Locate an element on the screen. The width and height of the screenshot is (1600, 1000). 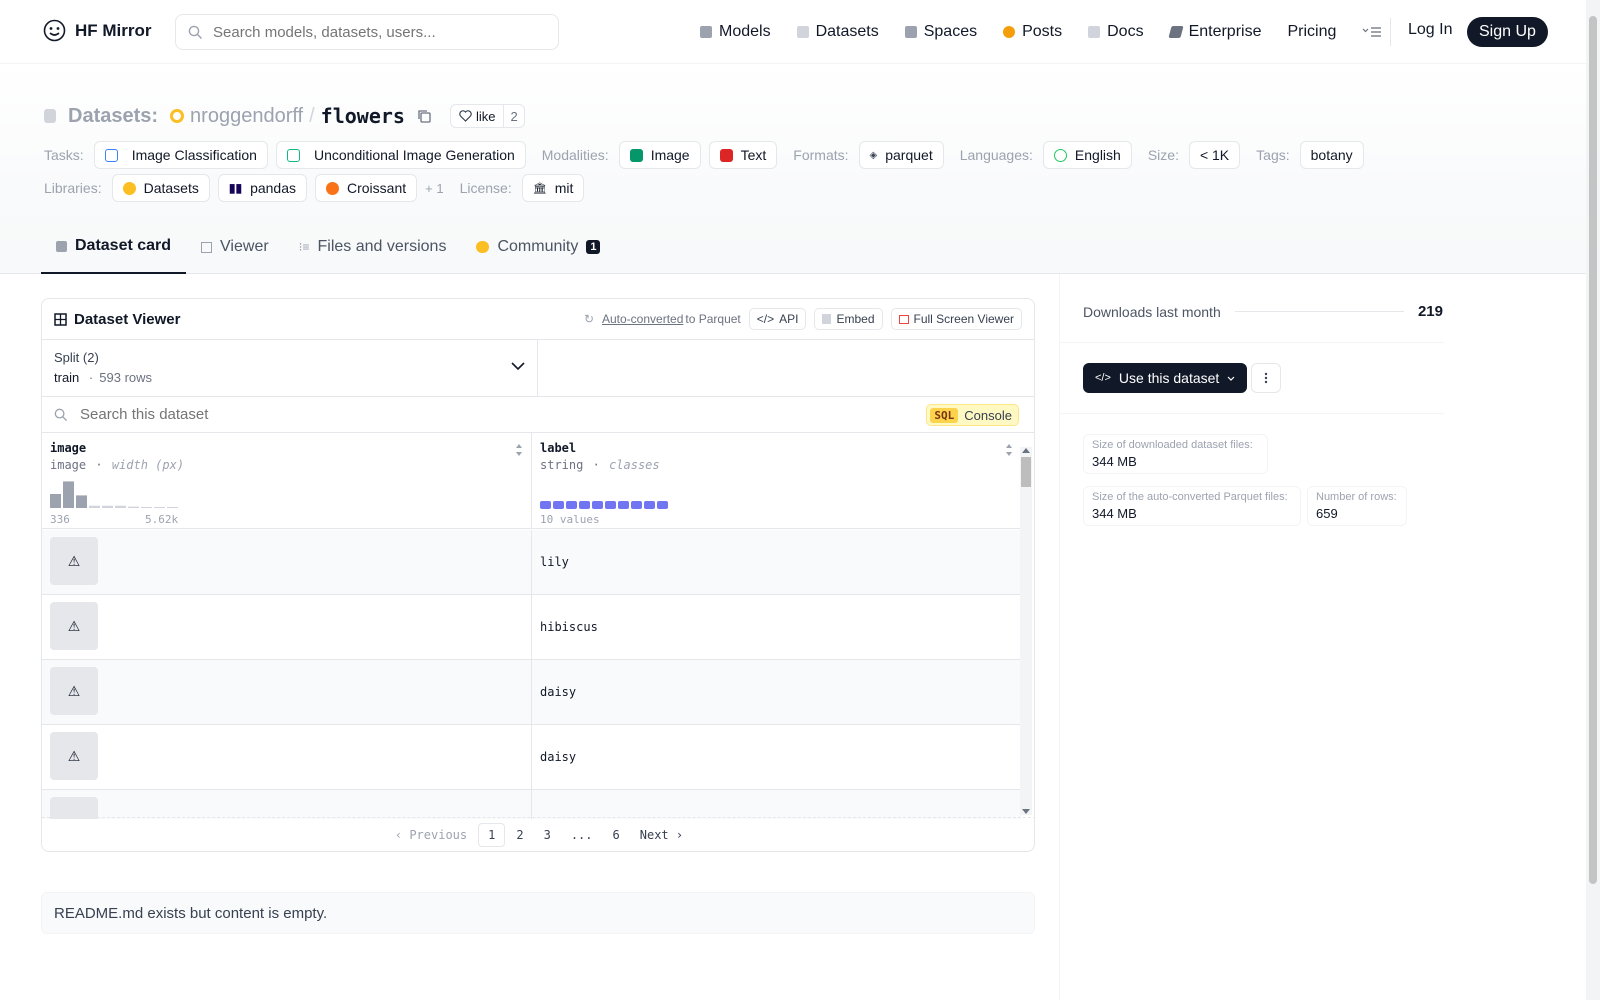
nav-pricing: Pricing is located at coordinates (1311, 32).